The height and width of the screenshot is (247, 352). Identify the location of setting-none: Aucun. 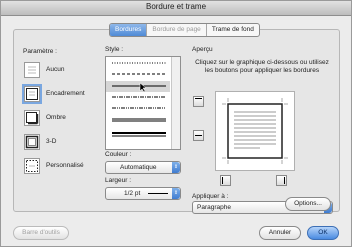
(64, 71).